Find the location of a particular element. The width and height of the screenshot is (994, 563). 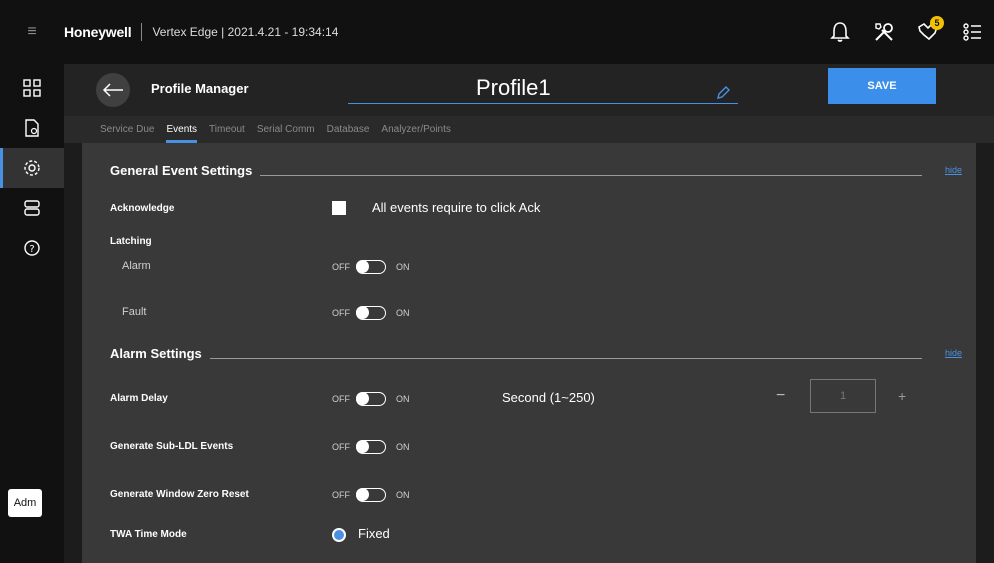

acknowledge-label: Acknowledge is located at coordinates (142, 208).